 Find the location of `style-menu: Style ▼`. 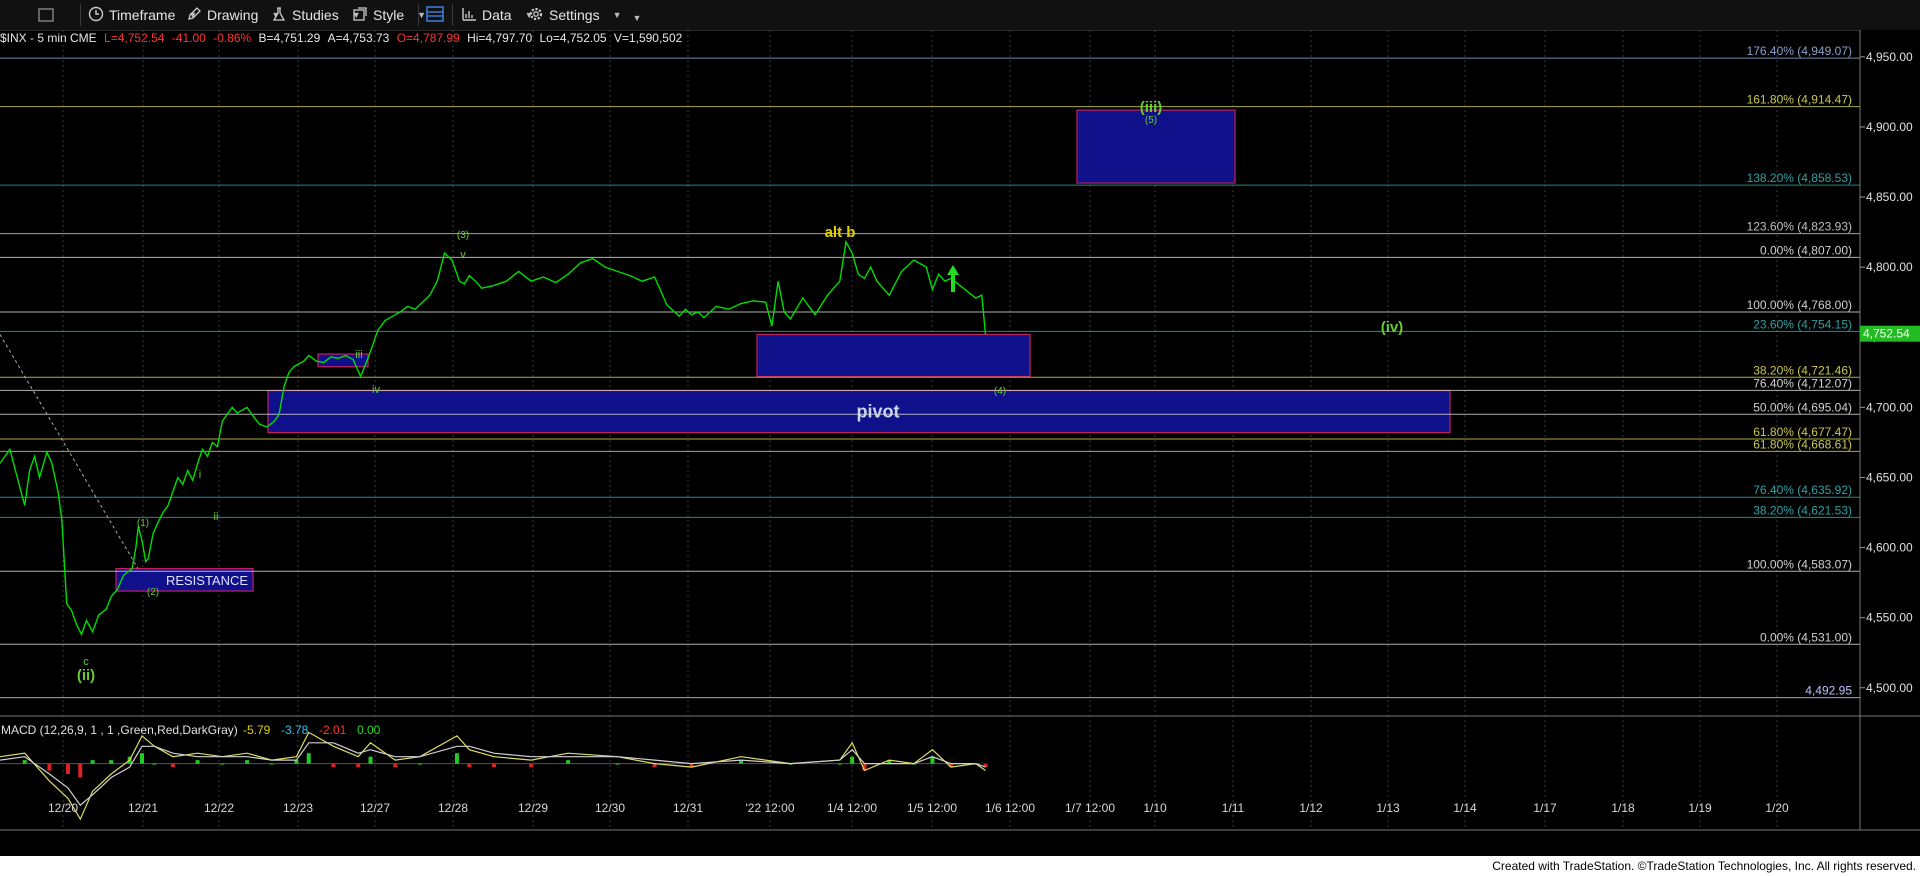

style-menu: Style ▼ is located at coordinates (389, 15).